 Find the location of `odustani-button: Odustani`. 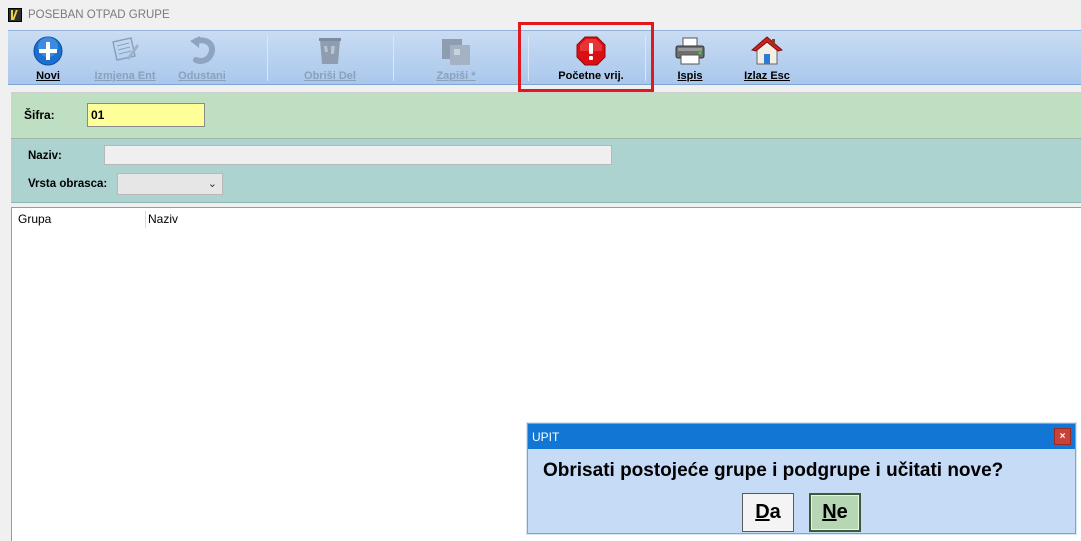

odustani-button: Odustani is located at coordinates (202, 58).